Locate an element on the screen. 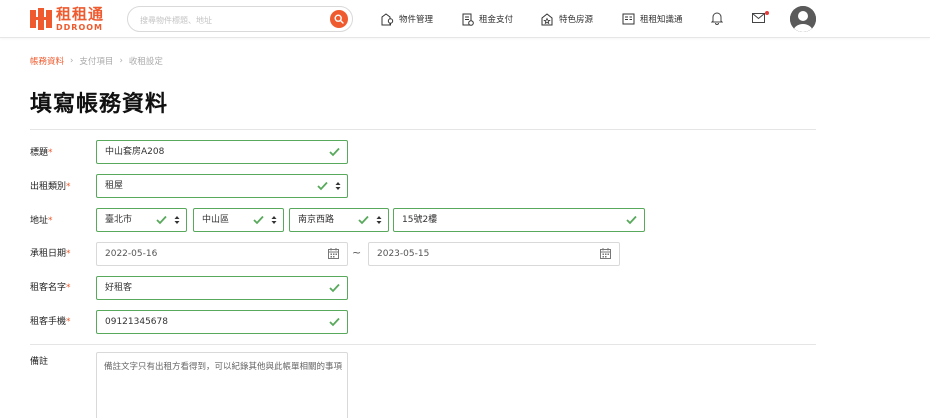  breadcrumb-item-rent-settings: 收租設定 is located at coordinates (146, 61).